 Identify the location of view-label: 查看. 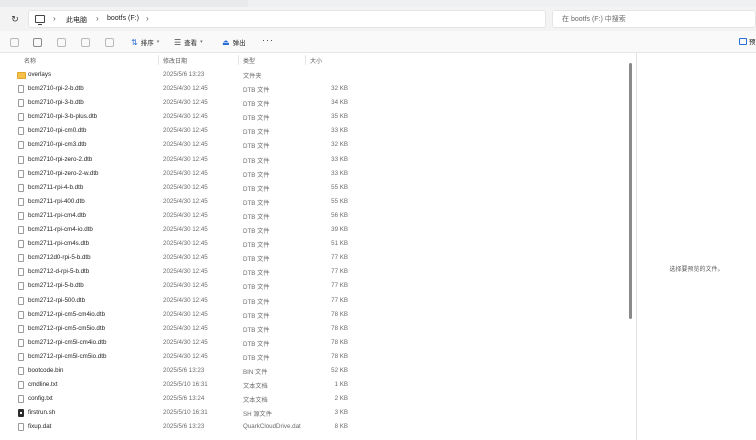
(191, 43).